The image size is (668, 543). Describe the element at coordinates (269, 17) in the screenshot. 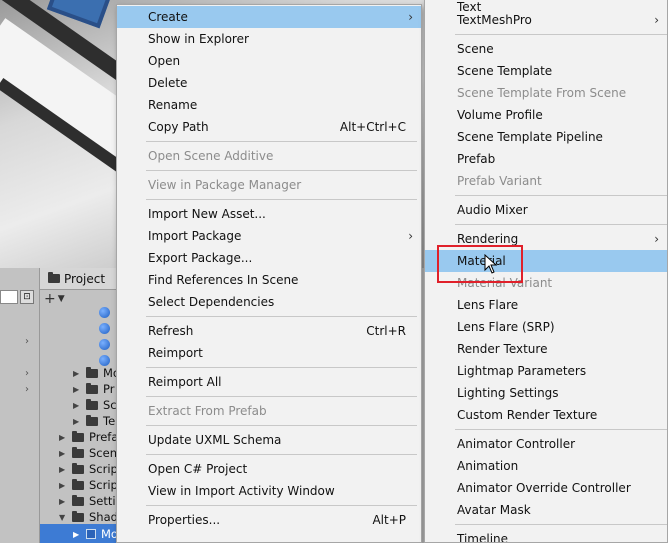

I see `menu-item-create: Create ›` at that location.